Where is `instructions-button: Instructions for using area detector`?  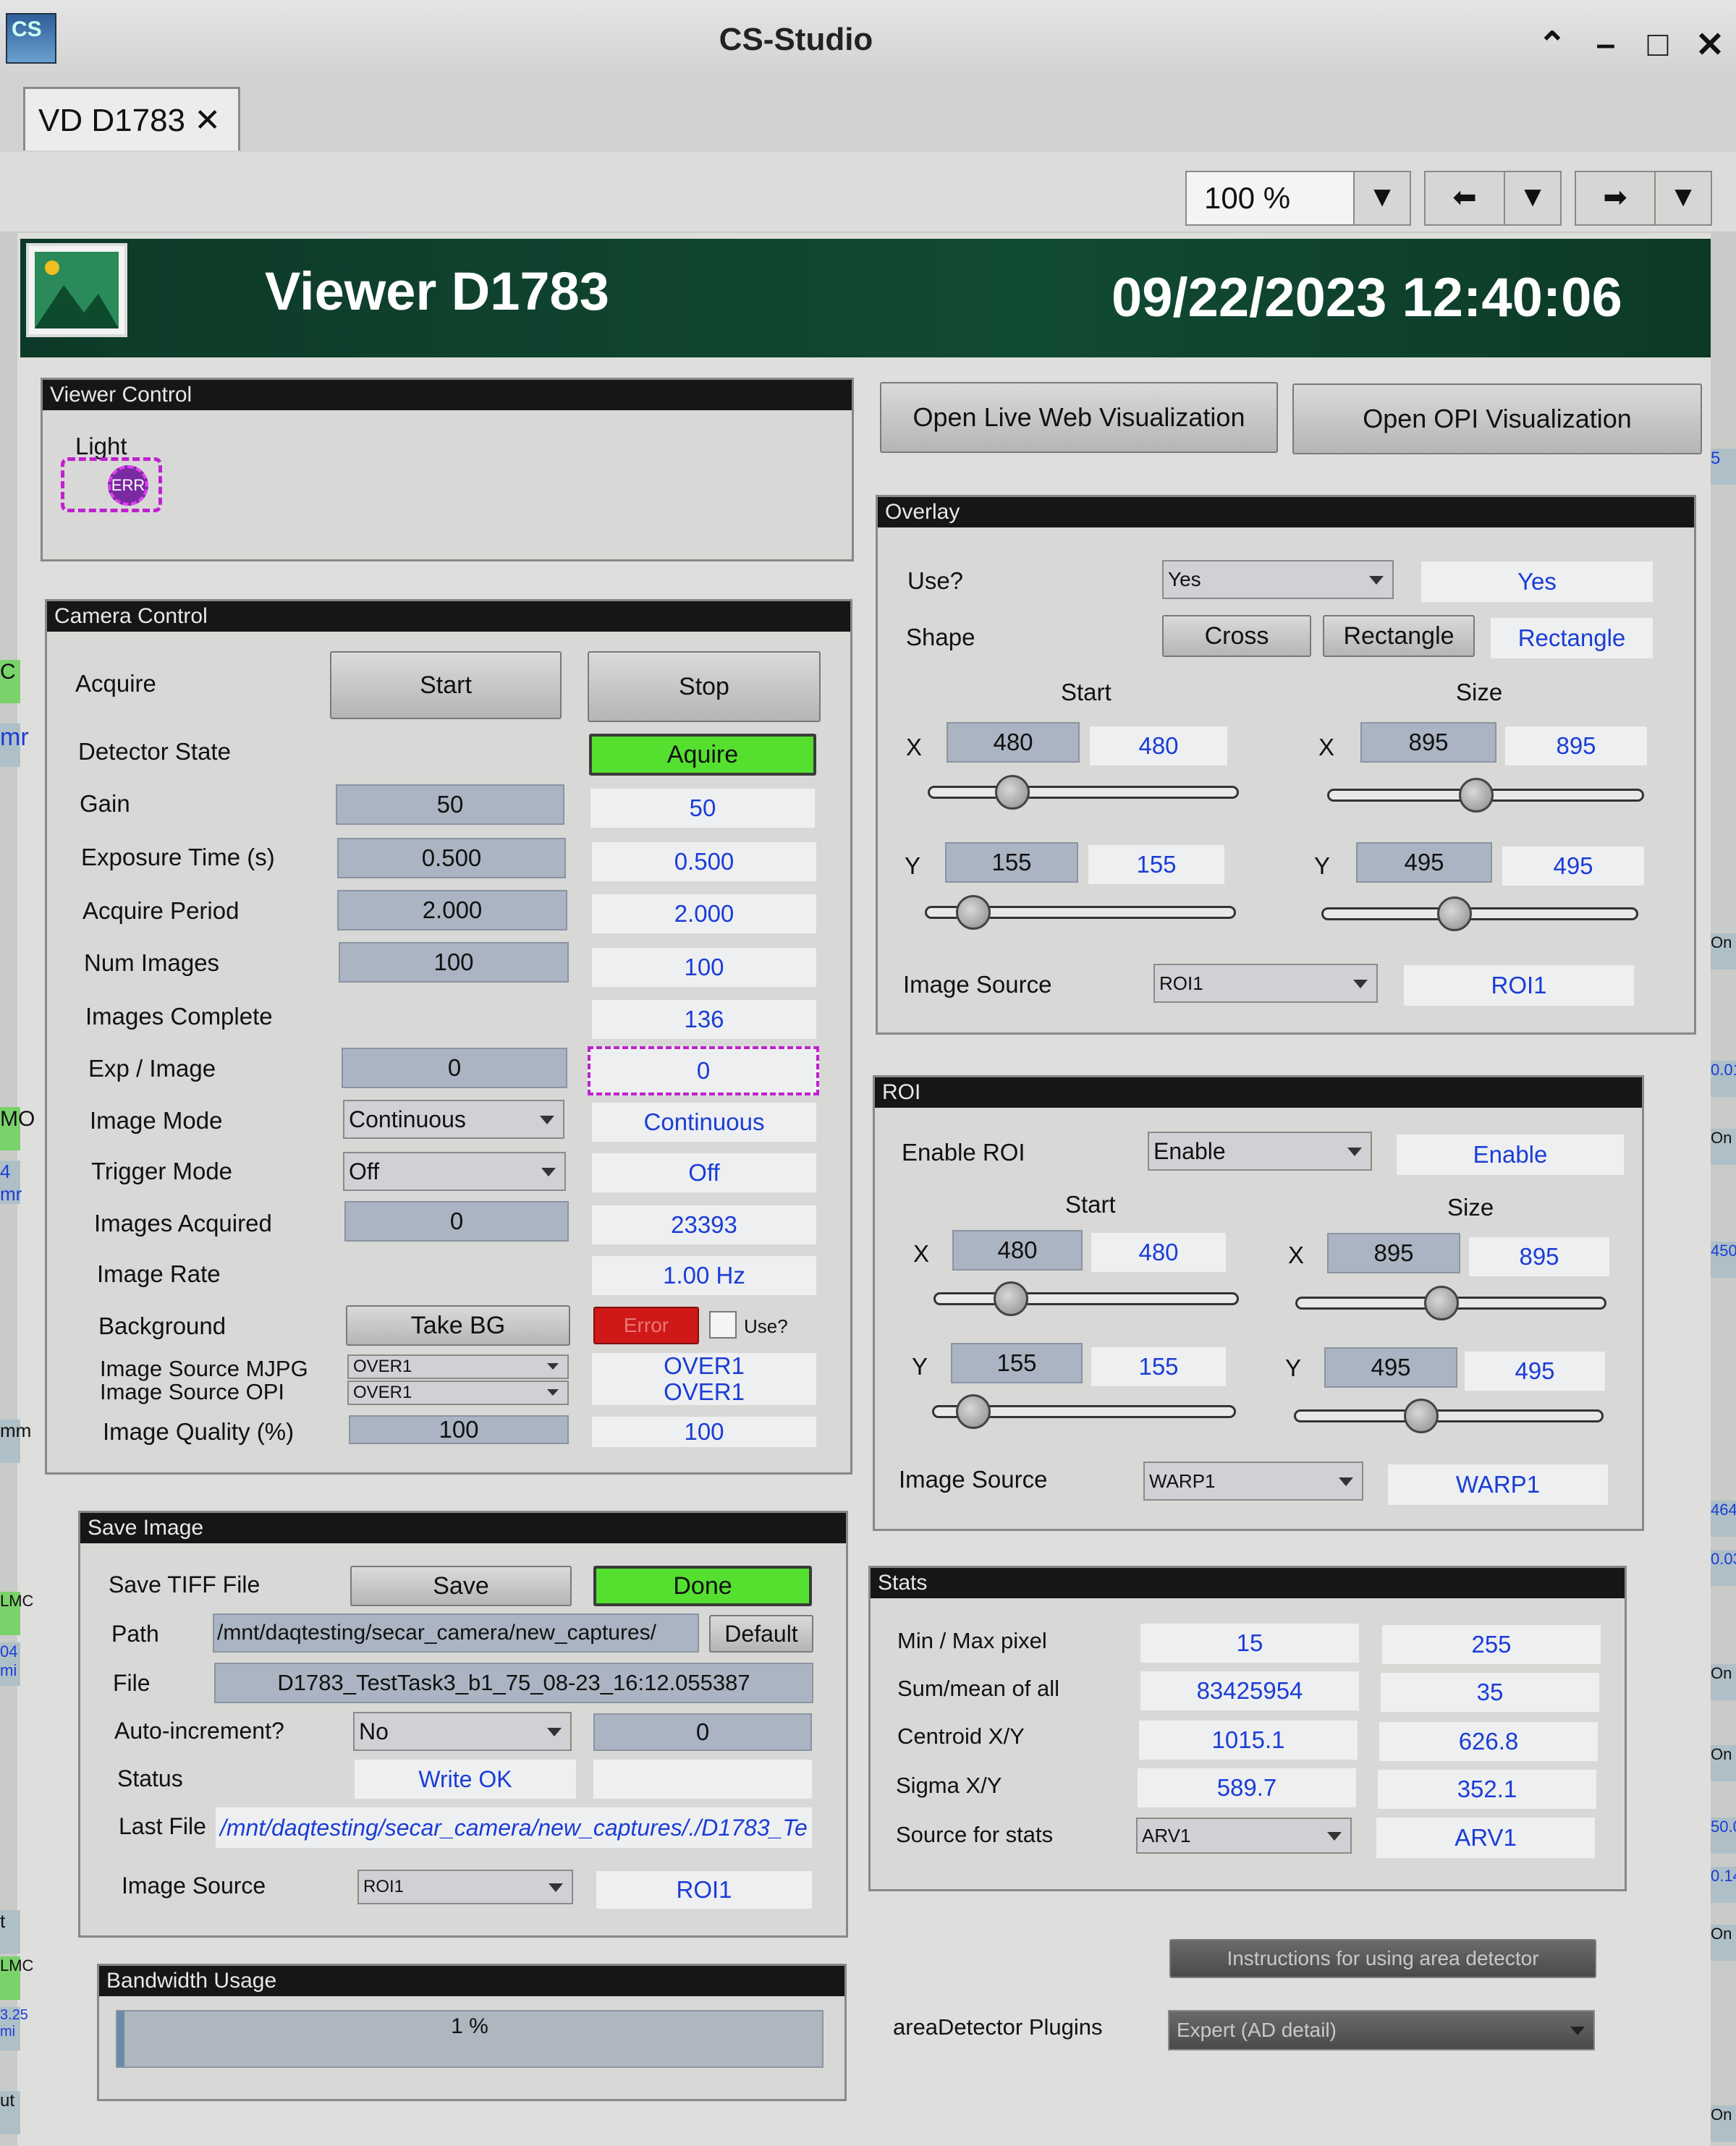
instructions-button: Instructions for using area detector is located at coordinates (1382, 1959).